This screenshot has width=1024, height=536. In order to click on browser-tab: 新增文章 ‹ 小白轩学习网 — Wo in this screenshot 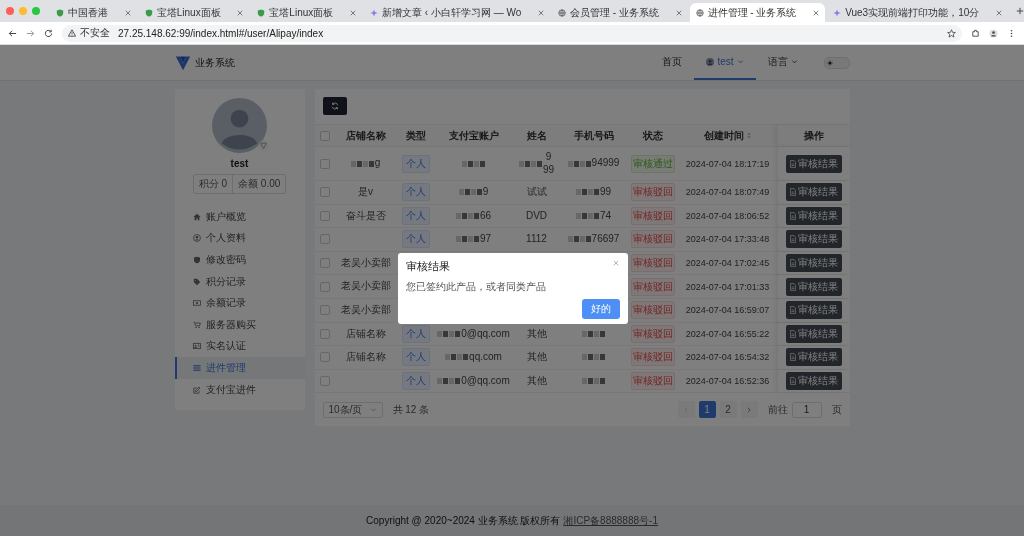, I will do `click(456, 12)`.